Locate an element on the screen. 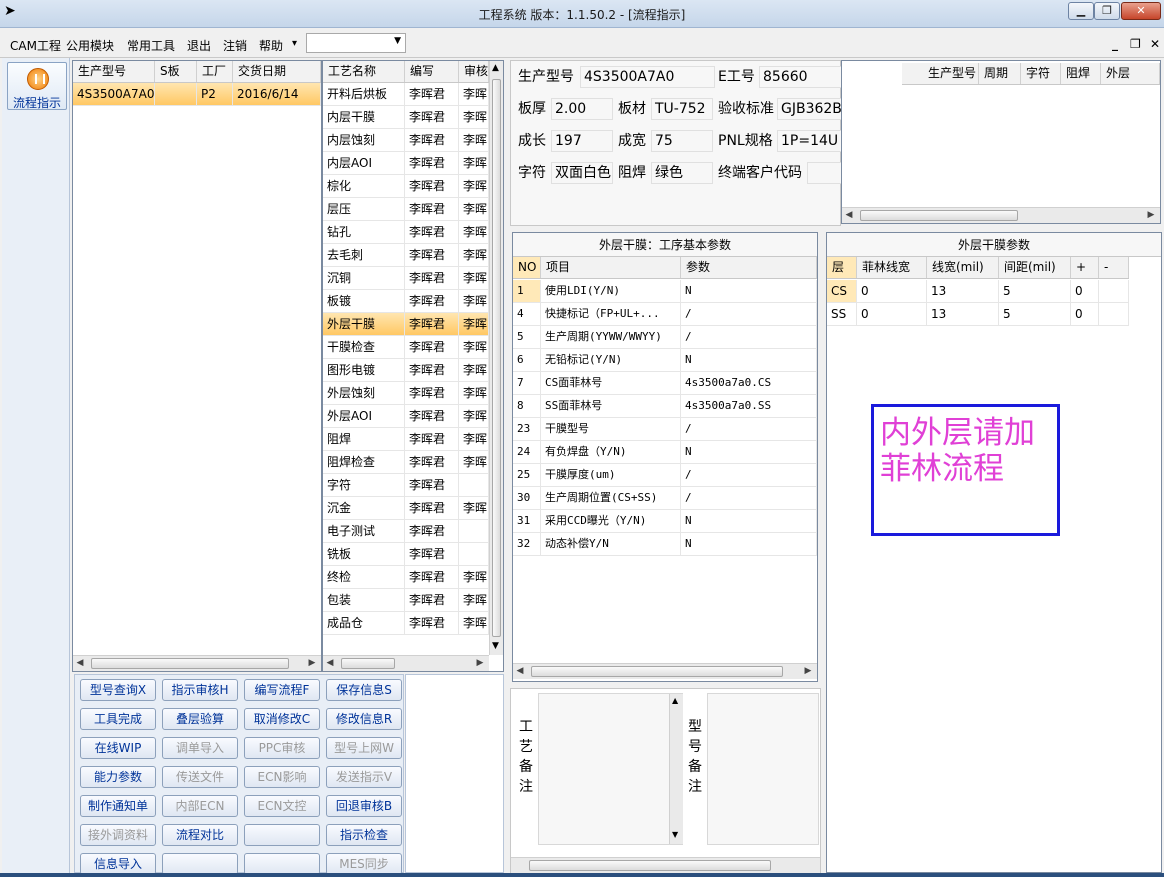 This screenshot has width=1164, height=877. action-button: 工具完成 is located at coordinates (118, 719).